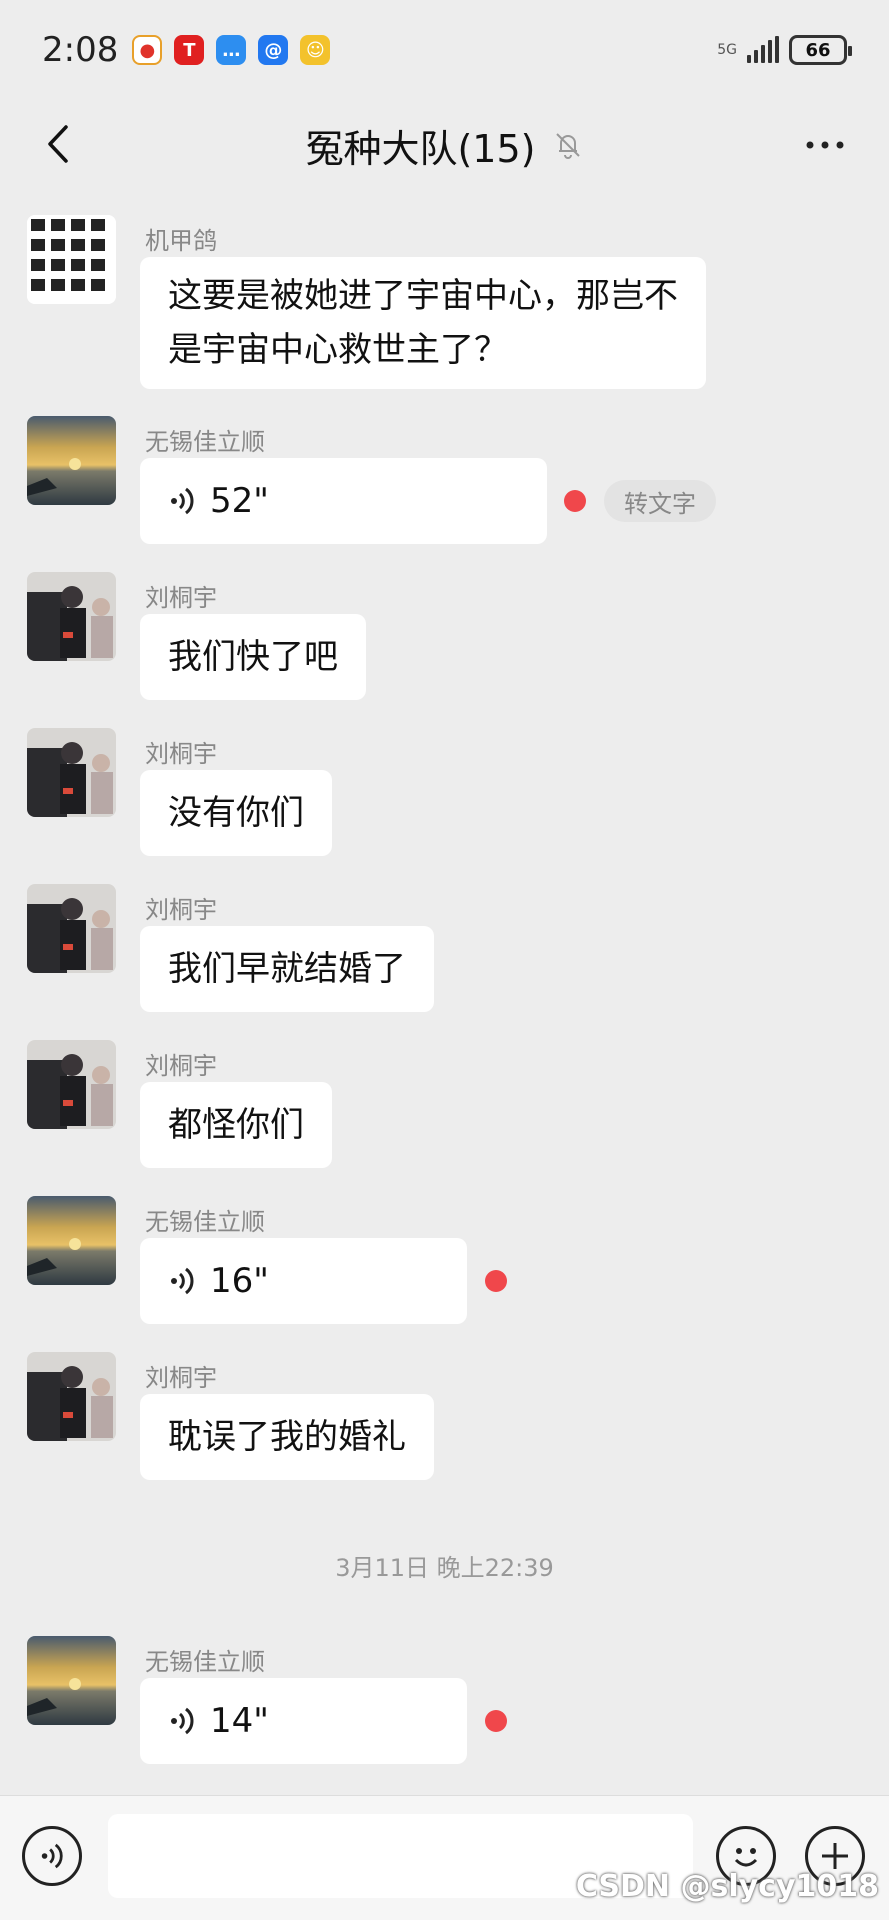  I want to click on status-right: 5G 66, so click(784, 50).